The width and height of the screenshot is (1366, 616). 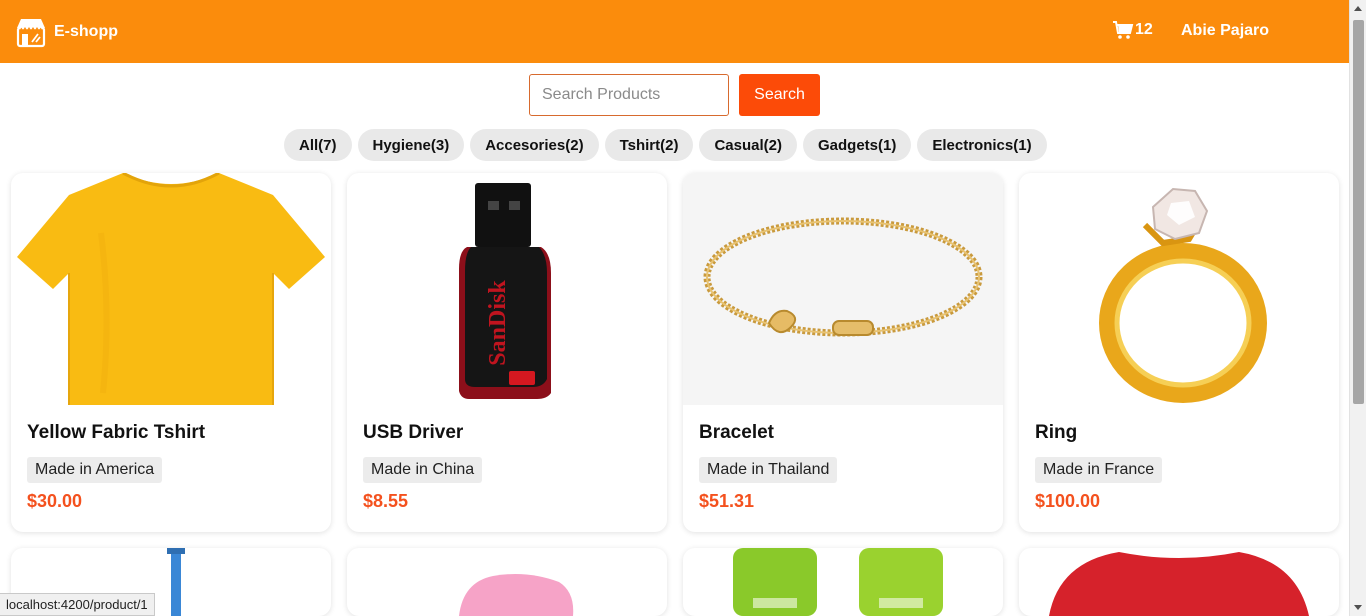 I want to click on search-button: Search, so click(x=779, y=95).